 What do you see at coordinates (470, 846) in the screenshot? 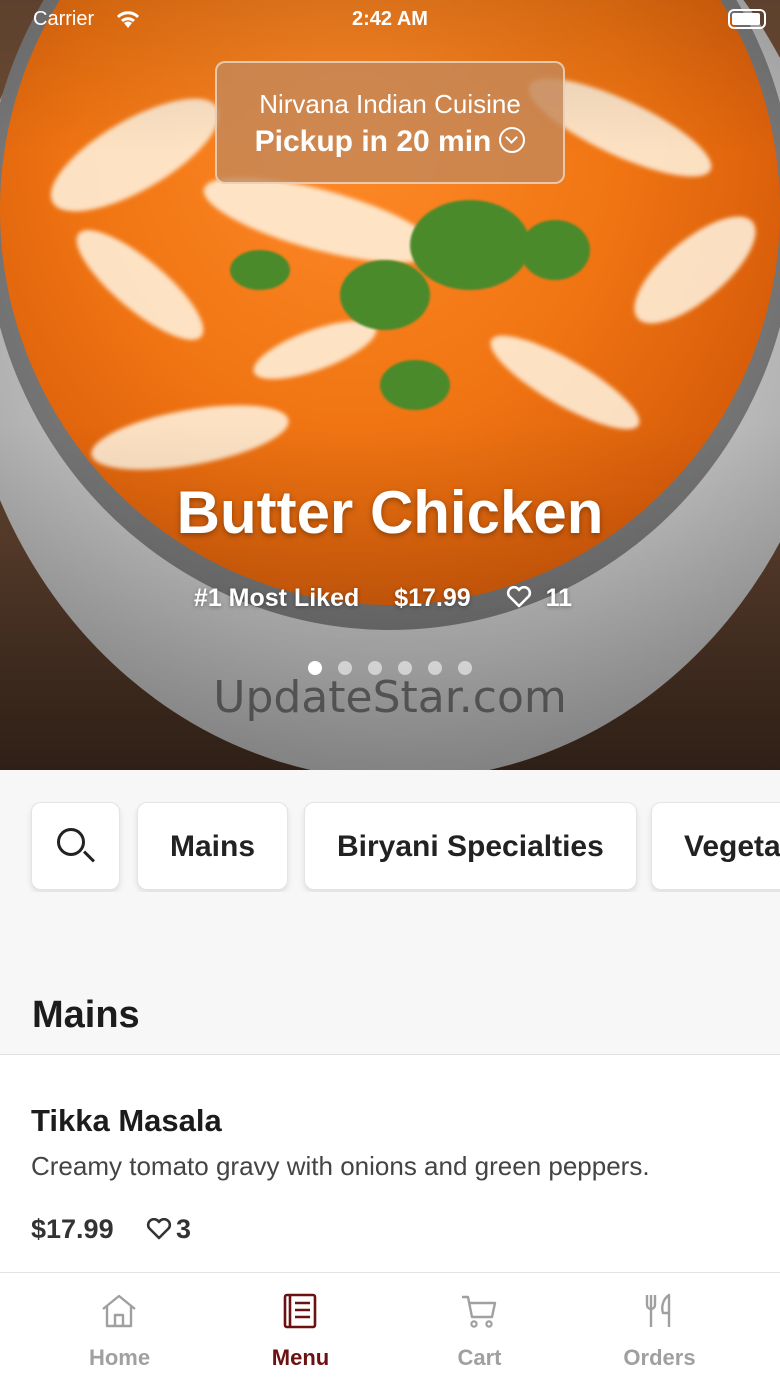
I see `category-chip-biryani: Biryani Specialties` at bounding box center [470, 846].